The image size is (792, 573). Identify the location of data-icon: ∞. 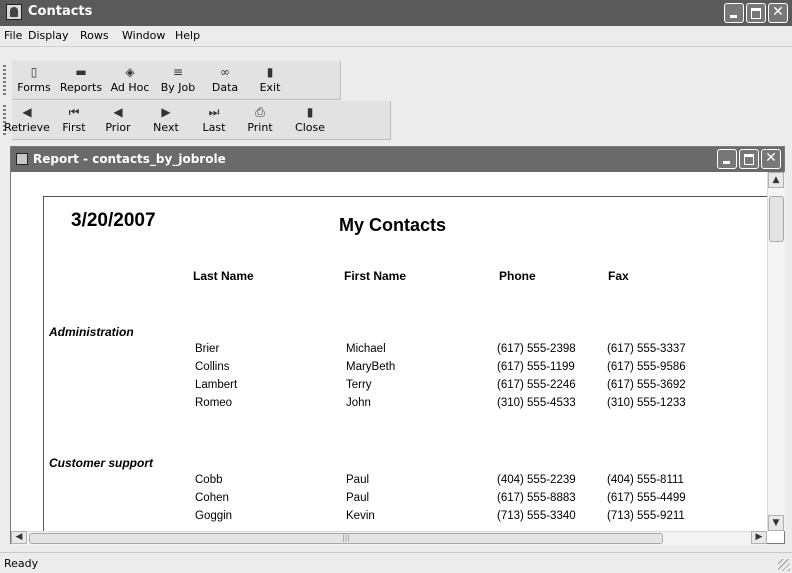
(225, 72).